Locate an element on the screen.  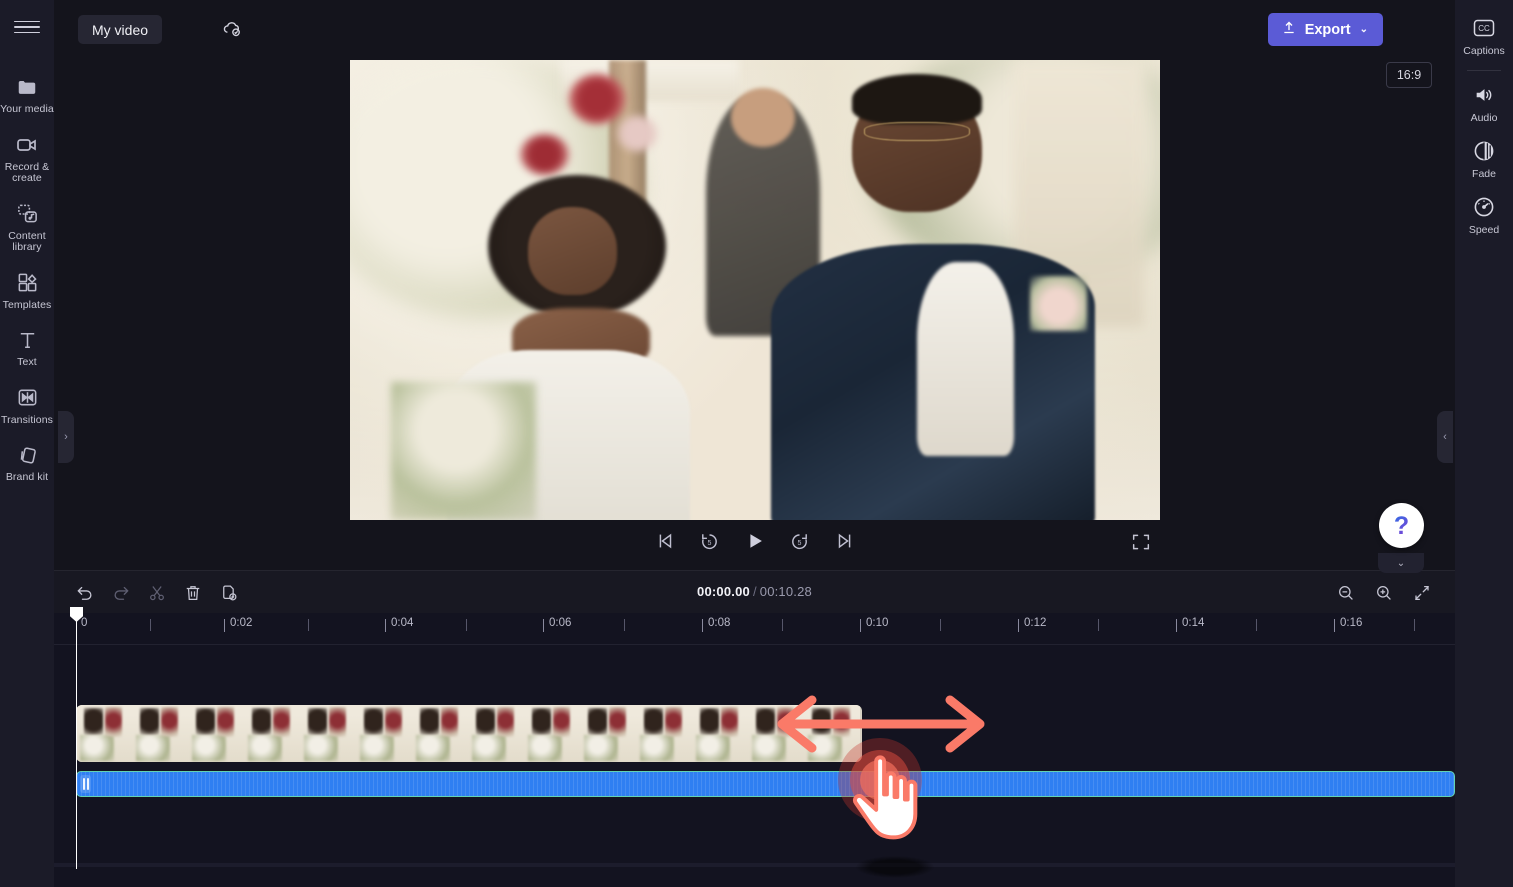
fade-half-circle-icon is located at coordinates (1484, 151).